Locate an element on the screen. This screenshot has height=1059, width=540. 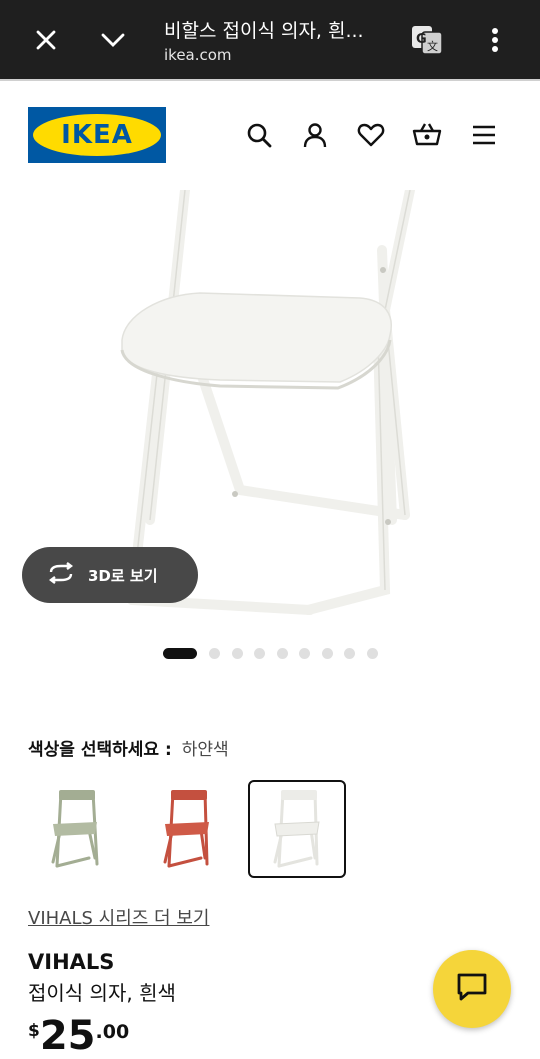
chat-icon is located at coordinates (472, 989).